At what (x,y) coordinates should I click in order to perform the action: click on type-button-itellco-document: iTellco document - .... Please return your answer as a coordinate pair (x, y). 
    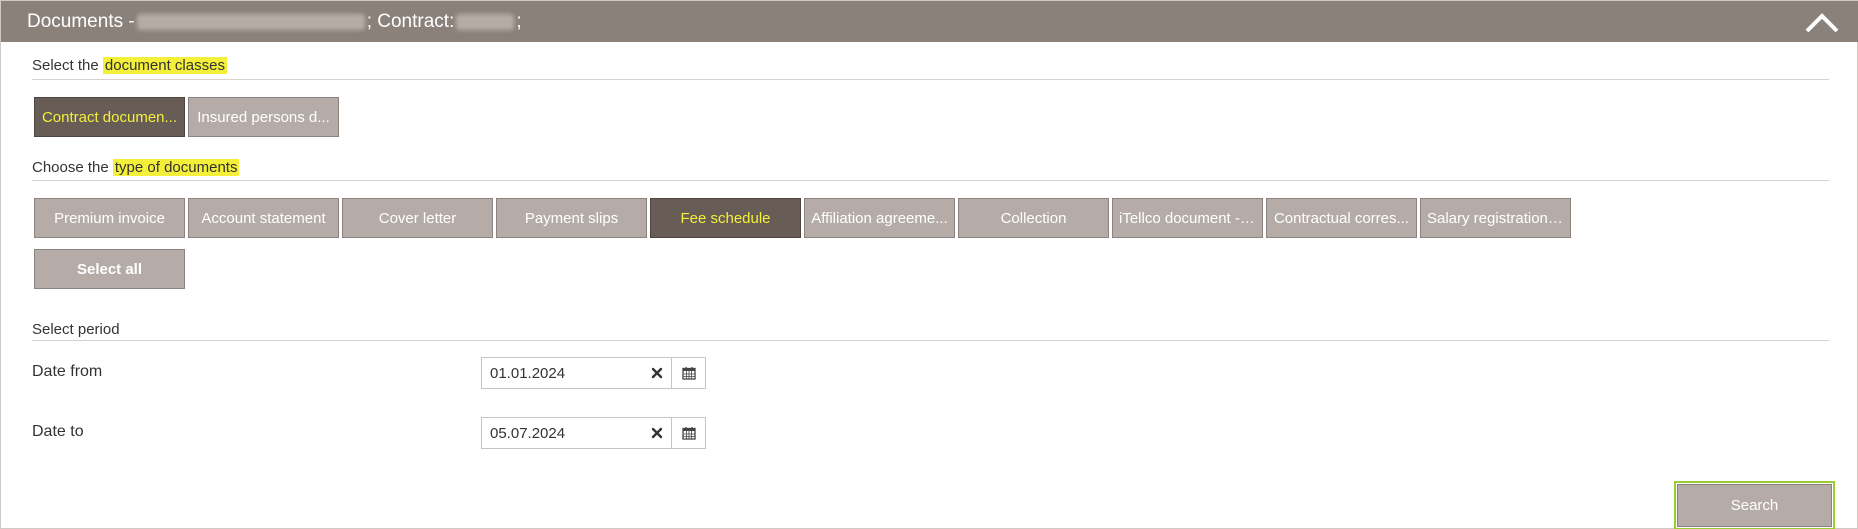
    Looking at the image, I should click on (1187, 218).